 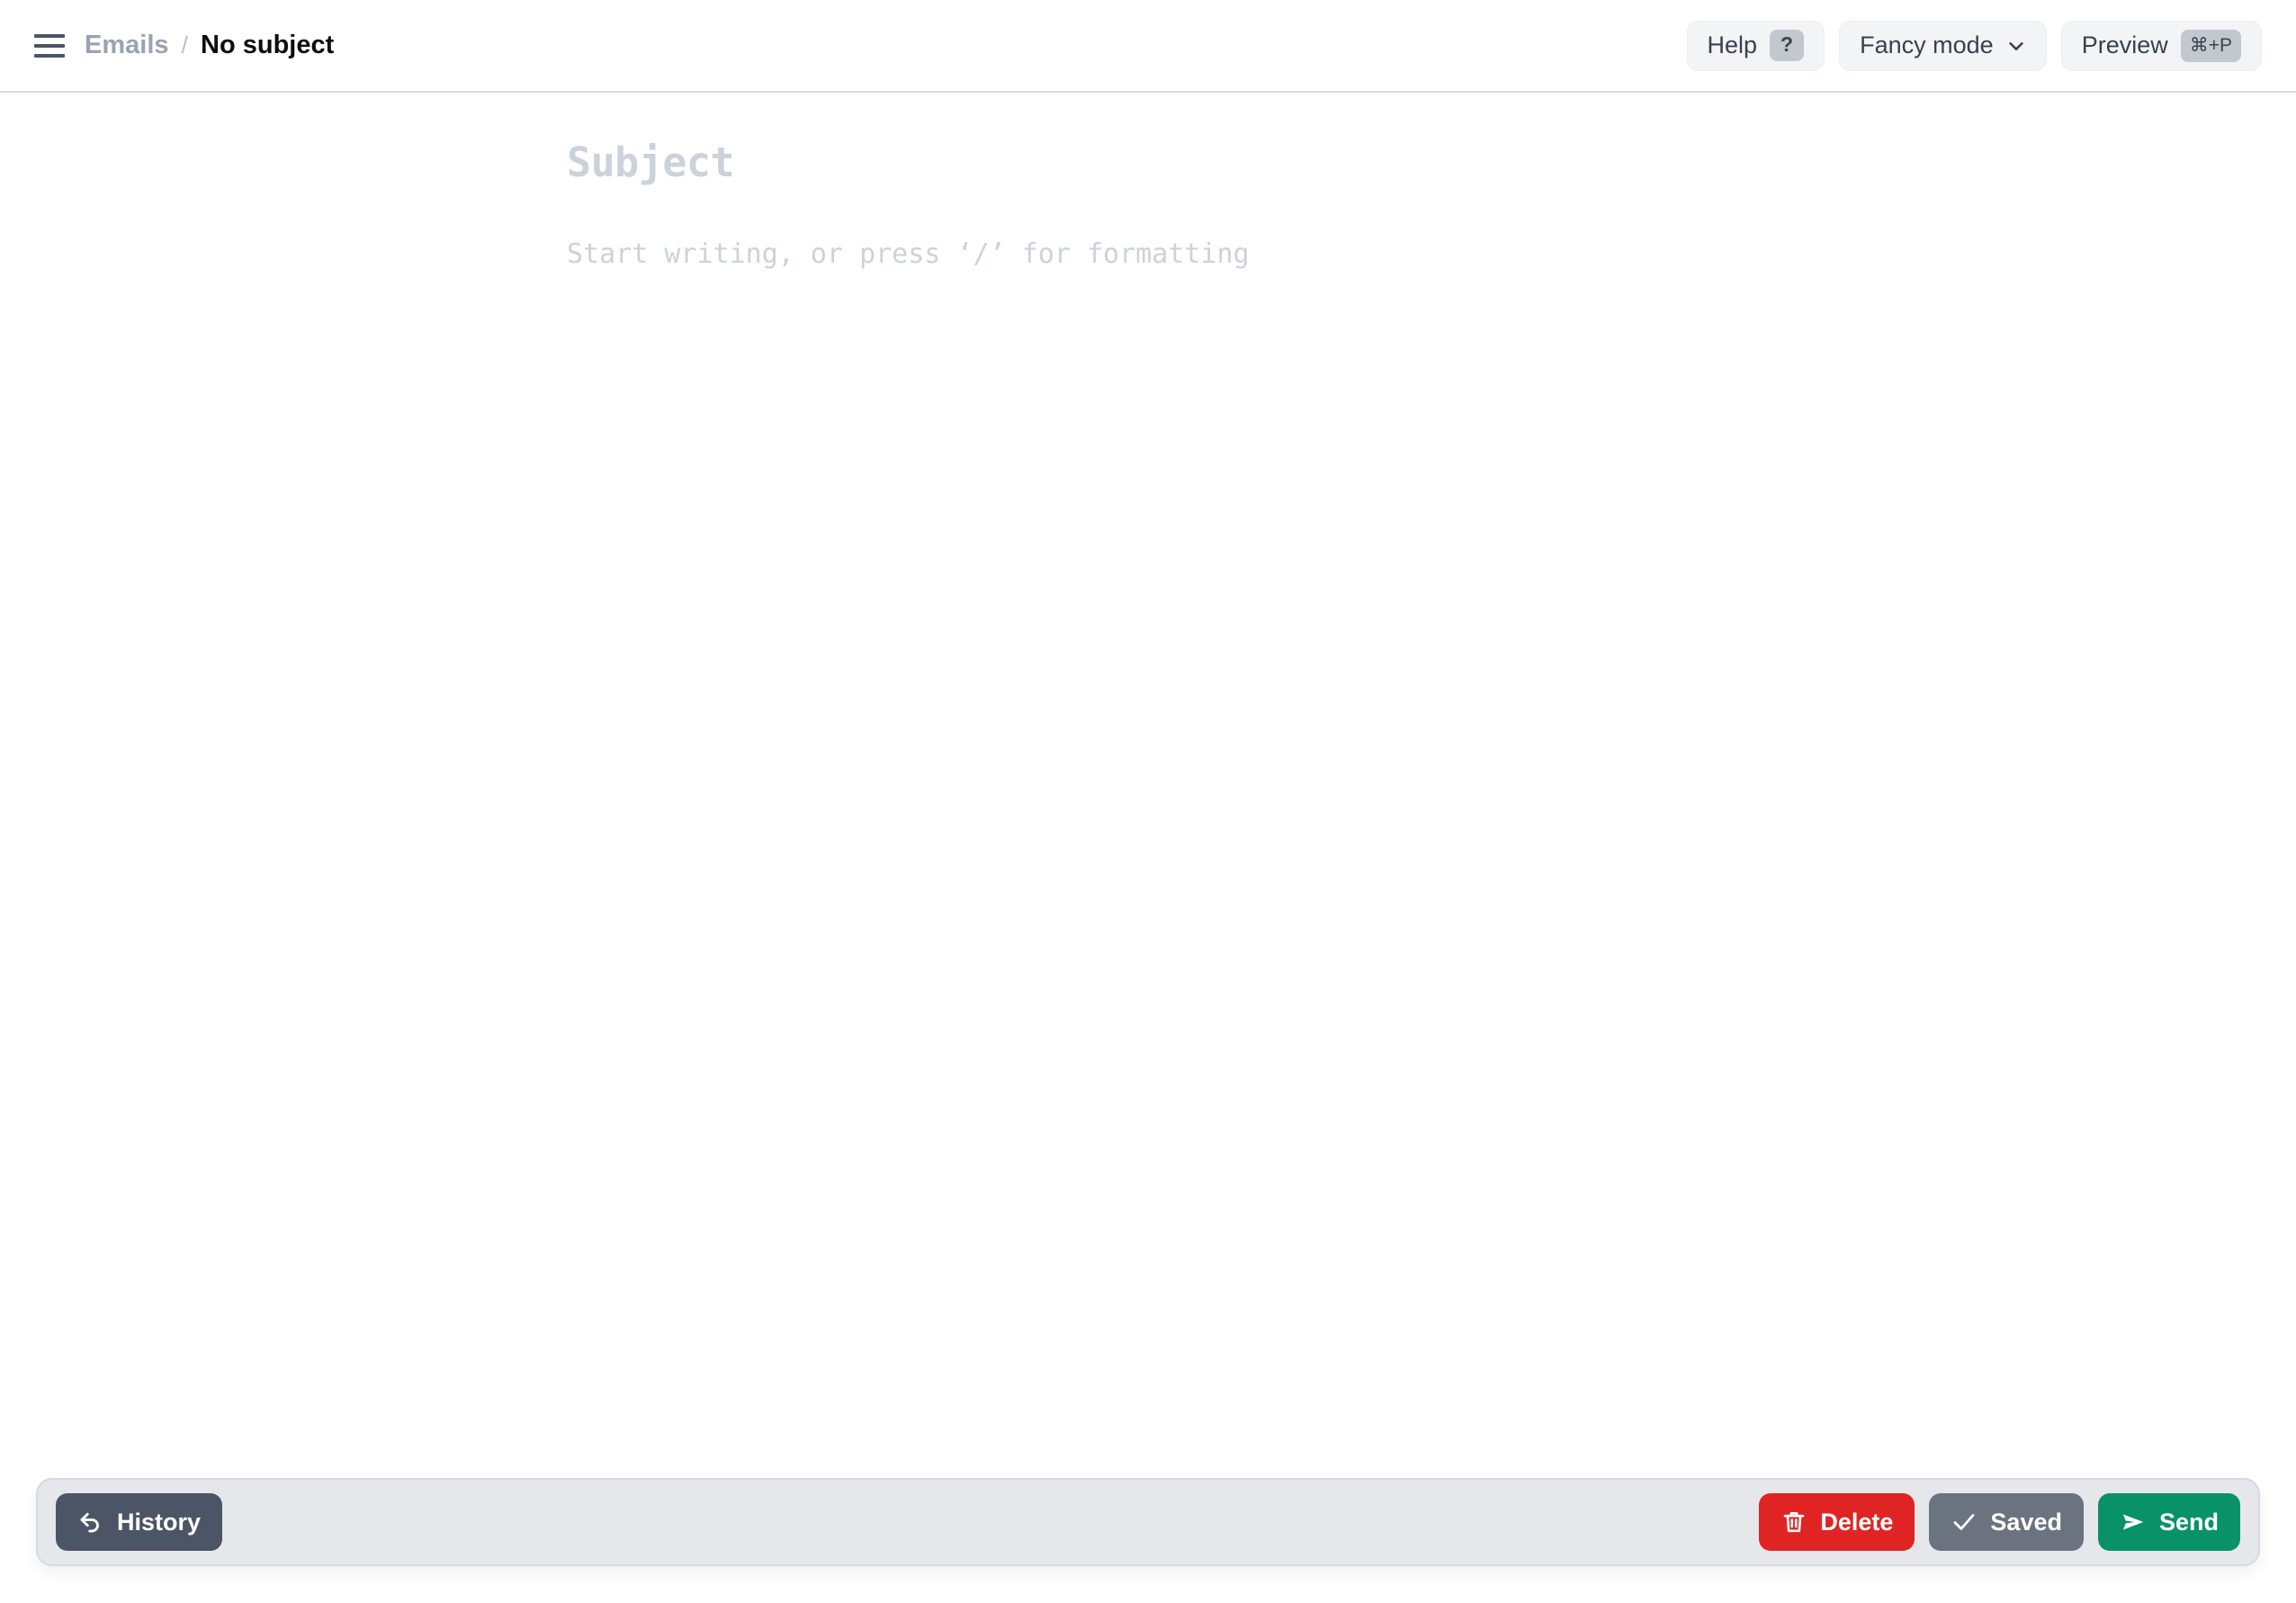 What do you see at coordinates (1964, 1522) in the screenshot?
I see `check-icon` at bounding box center [1964, 1522].